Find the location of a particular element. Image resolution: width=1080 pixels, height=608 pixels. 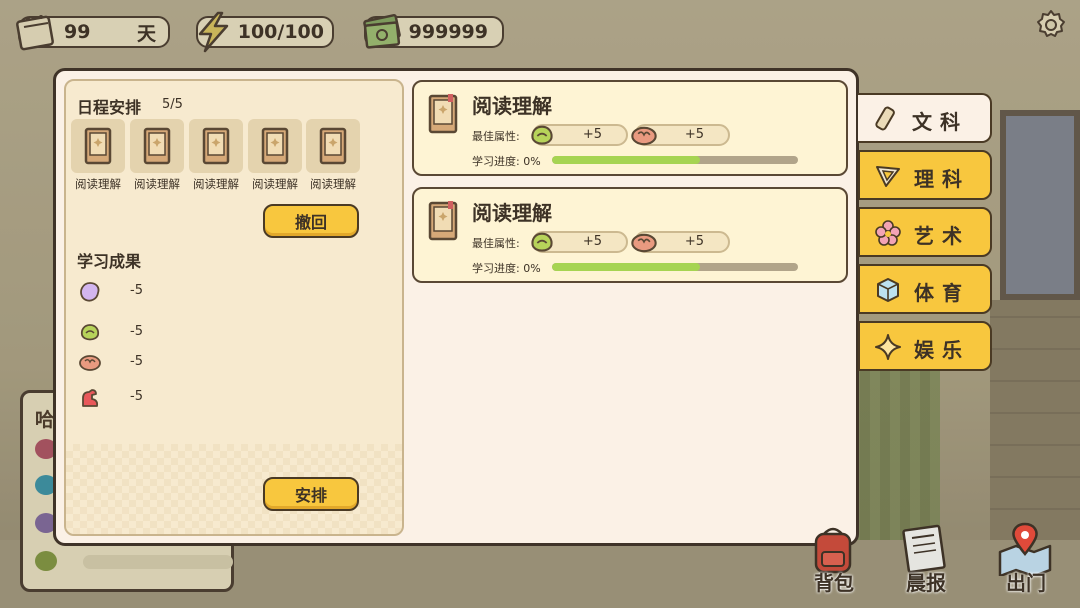

money-value: 999999 is located at coordinates (448, 32).